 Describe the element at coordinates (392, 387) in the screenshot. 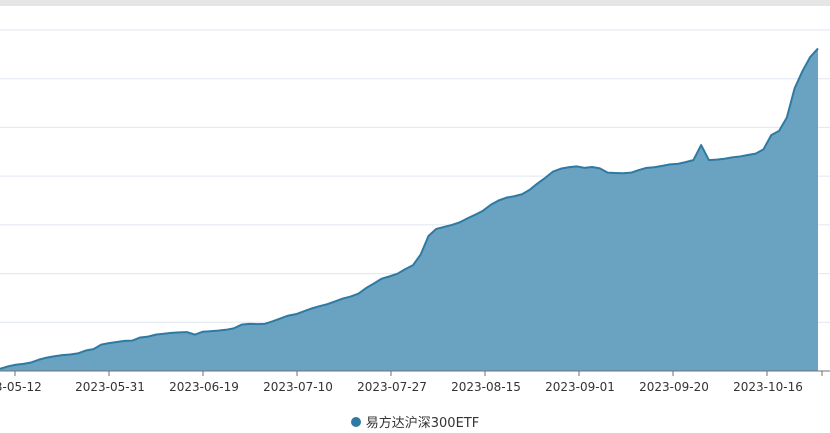

I see `x-tick-label: 2023-07-27` at that location.